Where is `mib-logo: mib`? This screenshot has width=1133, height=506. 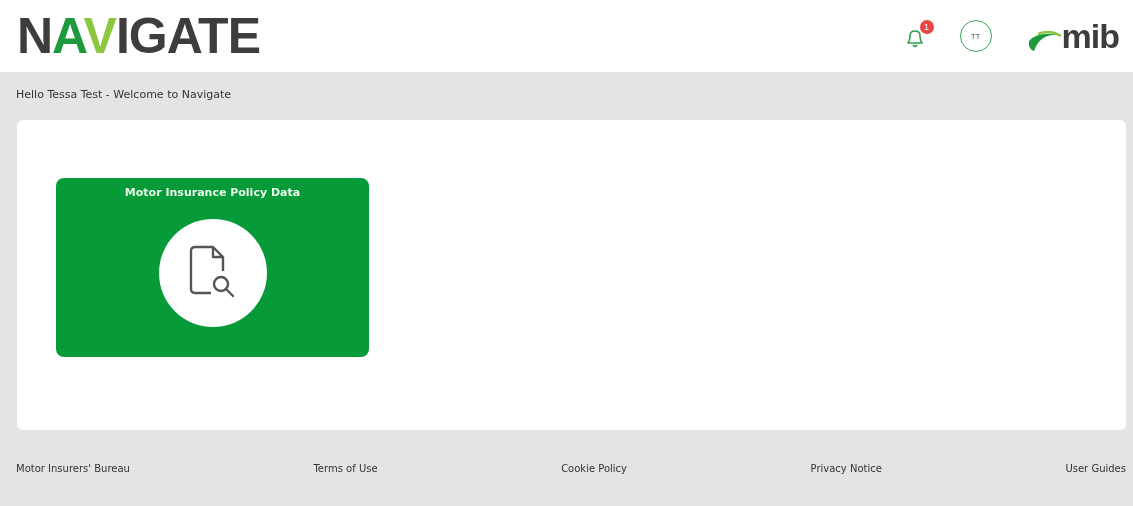
mib-logo: mib is located at coordinates (1072, 36).